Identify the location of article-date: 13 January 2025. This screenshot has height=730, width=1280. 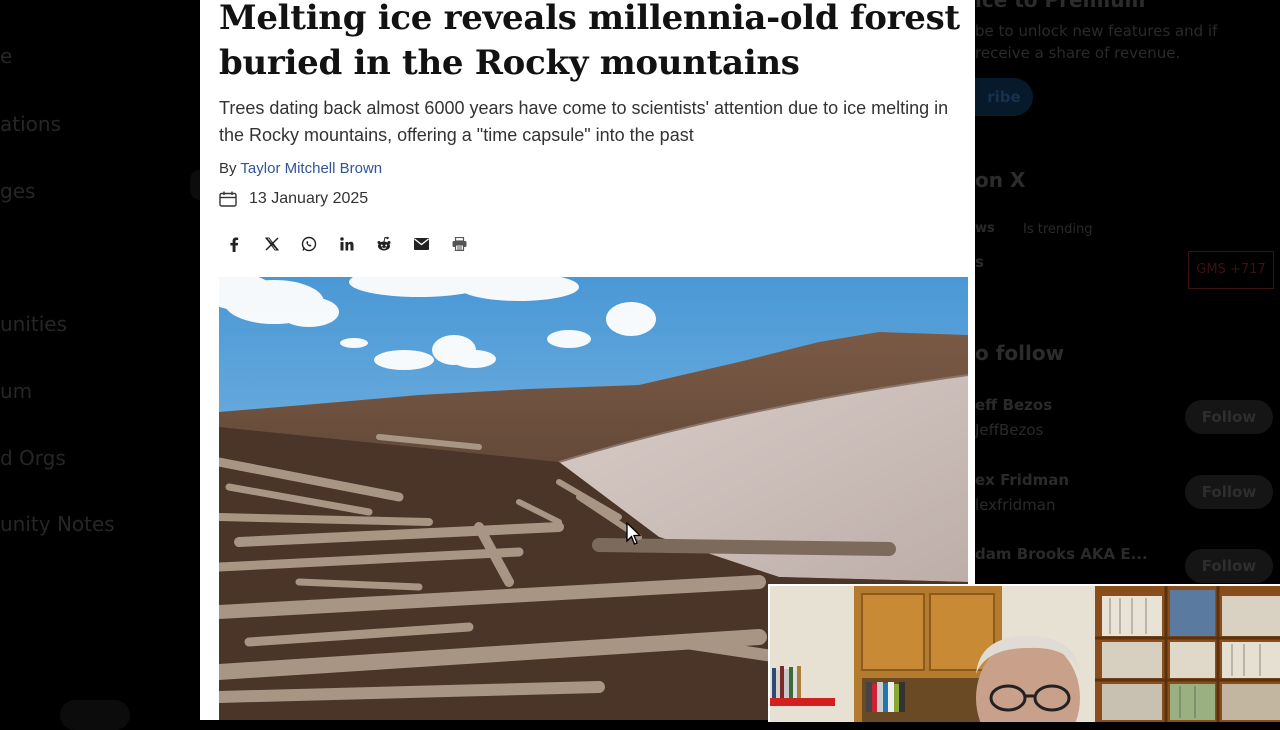
(293, 199).